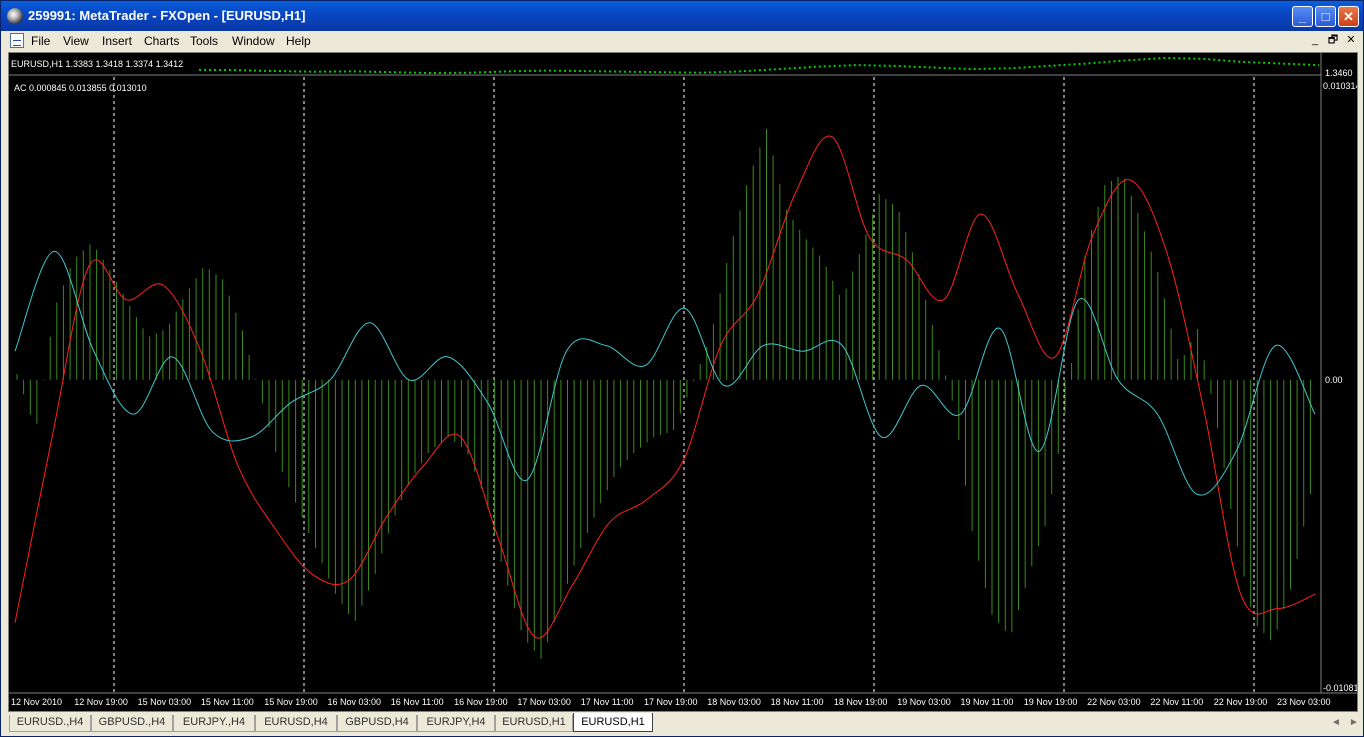 This screenshot has width=1364, height=737. What do you see at coordinates (50, 723) in the screenshot?
I see `tab-eurusd-dot-h4: EURUSD.,H4` at bounding box center [50, 723].